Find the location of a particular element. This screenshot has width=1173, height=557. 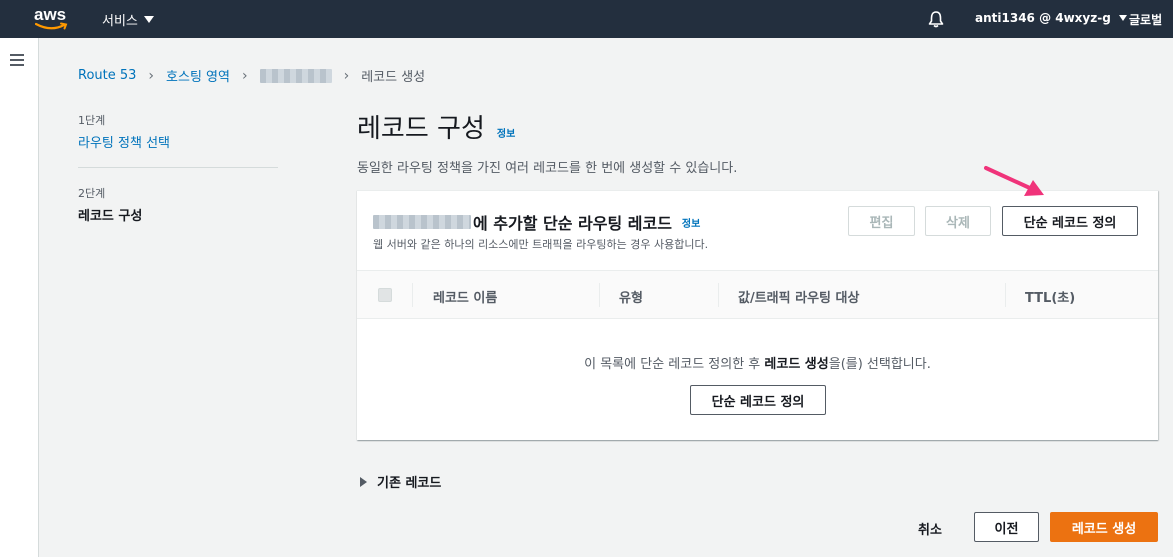

delete-button: 삭제 is located at coordinates (958, 221).